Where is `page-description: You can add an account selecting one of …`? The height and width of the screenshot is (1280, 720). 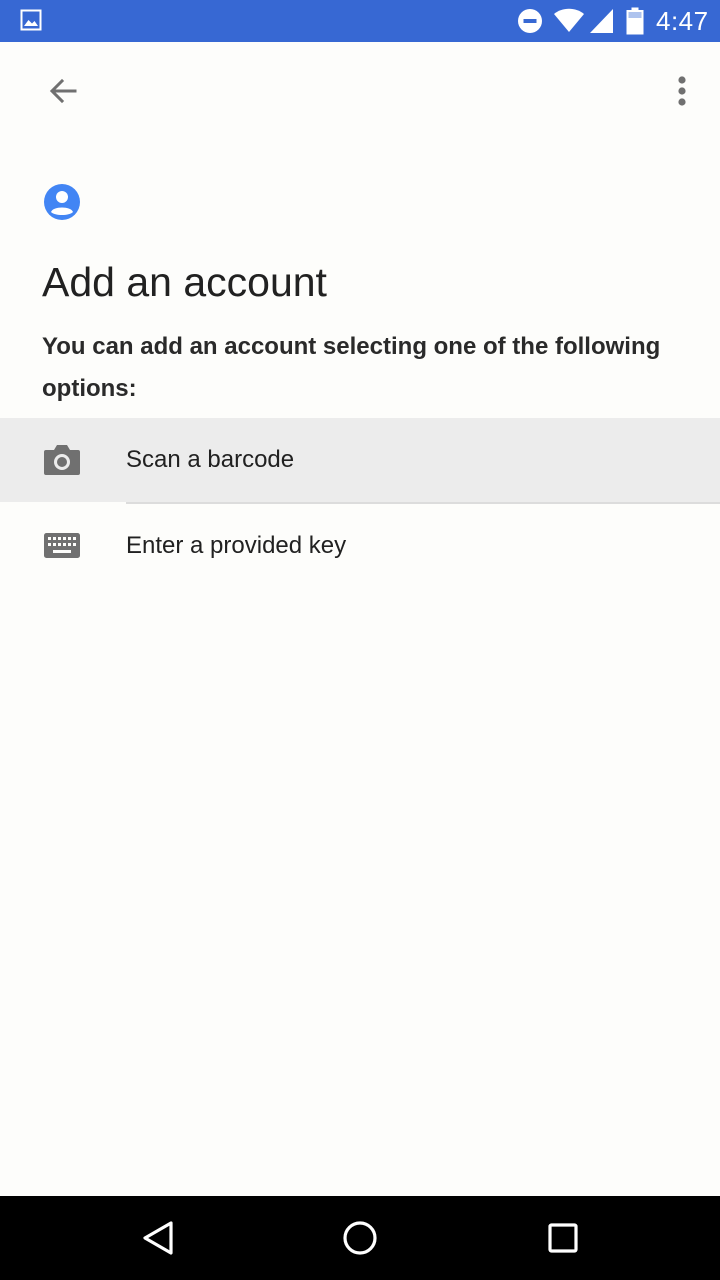
page-description: You can add an account selecting one of … is located at coordinates (351, 367).